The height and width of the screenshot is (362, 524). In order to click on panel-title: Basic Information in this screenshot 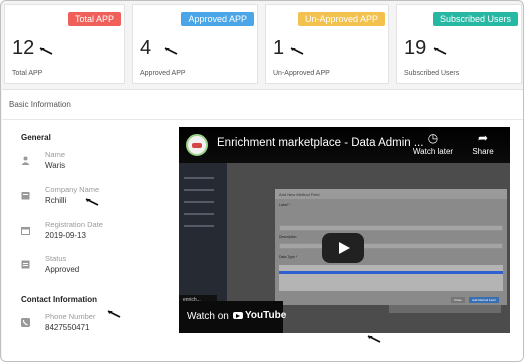, I will do `click(40, 104)`.